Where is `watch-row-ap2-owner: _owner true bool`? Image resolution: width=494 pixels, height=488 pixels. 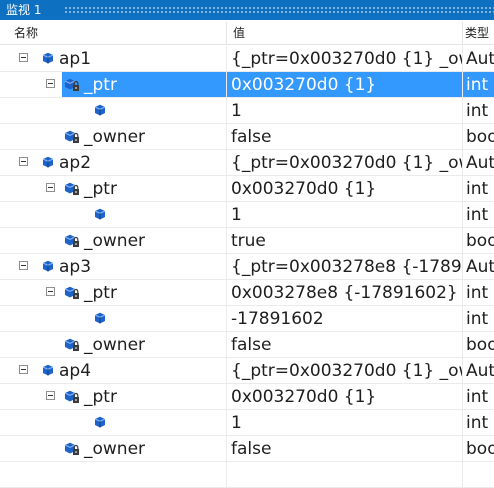 watch-row-ap2-owner: _owner true bool is located at coordinates (247, 241).